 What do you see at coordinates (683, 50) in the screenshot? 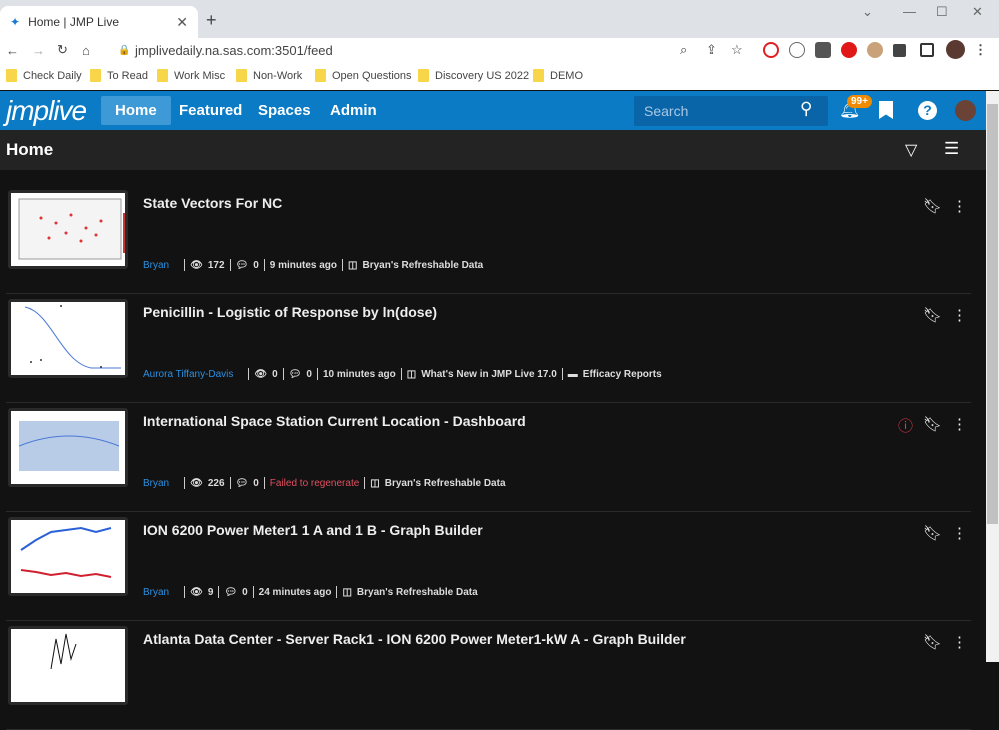
I see `zoom-icon: ⌕` at bounding box center [683, 50].